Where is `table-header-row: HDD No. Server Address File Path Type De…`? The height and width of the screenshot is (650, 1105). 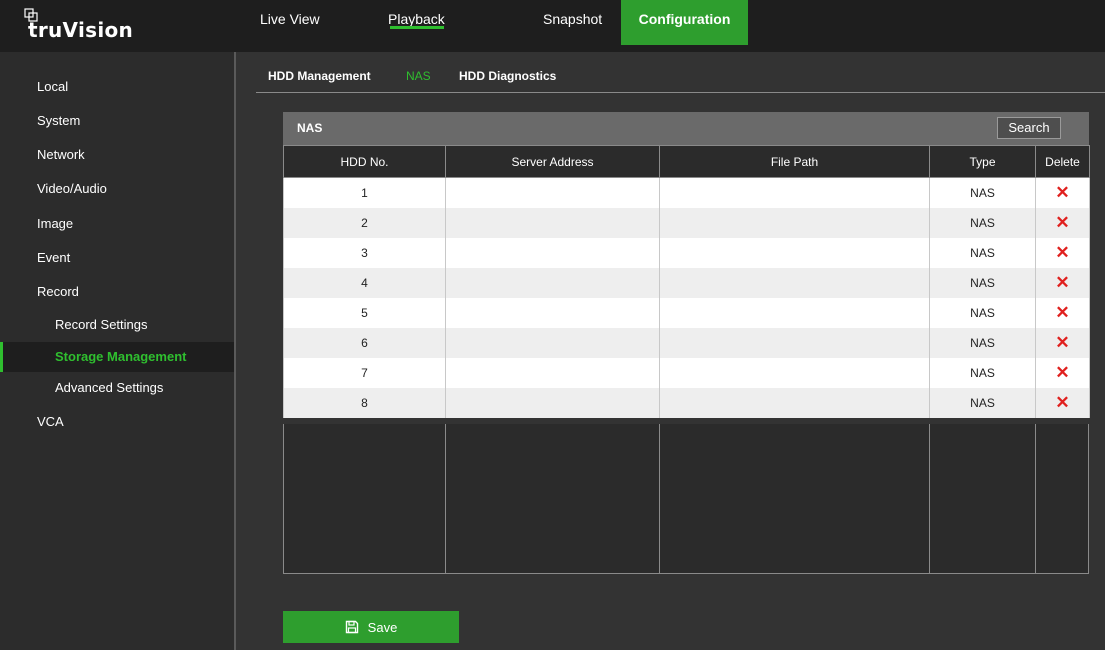 table-header-row: HDD No. Server Address File Path Type De… is located at coordinates (686, 161).